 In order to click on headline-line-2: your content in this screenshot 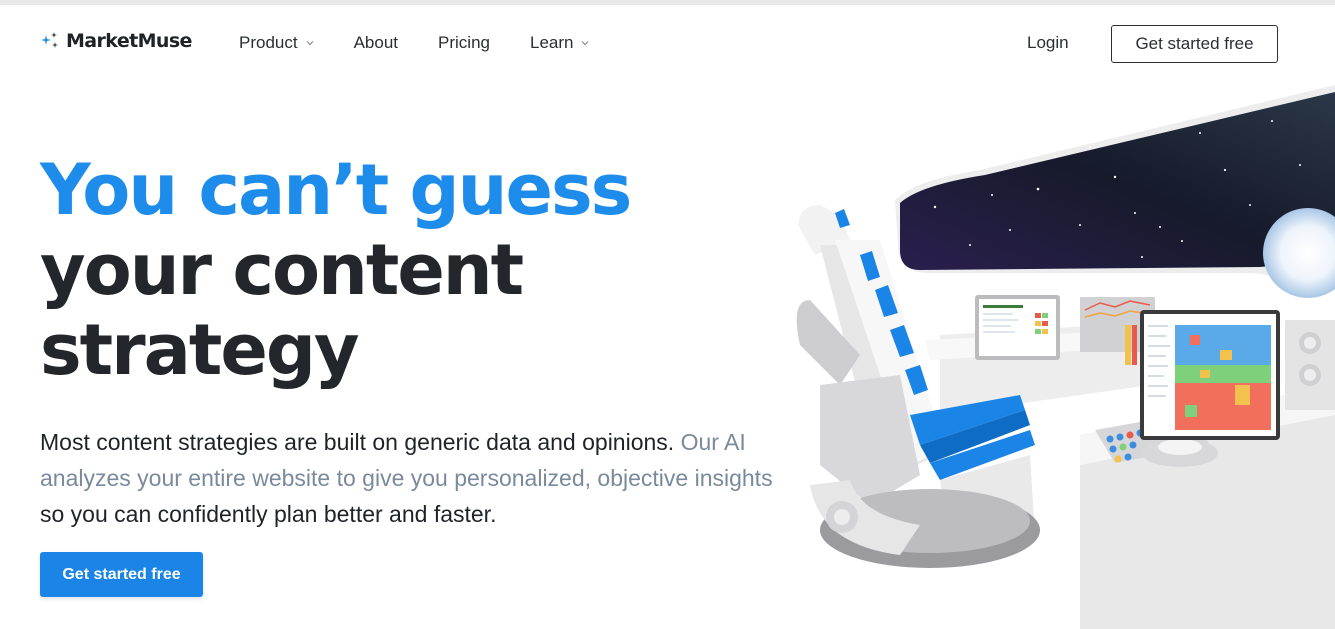, I will do `click(282, 270)`.